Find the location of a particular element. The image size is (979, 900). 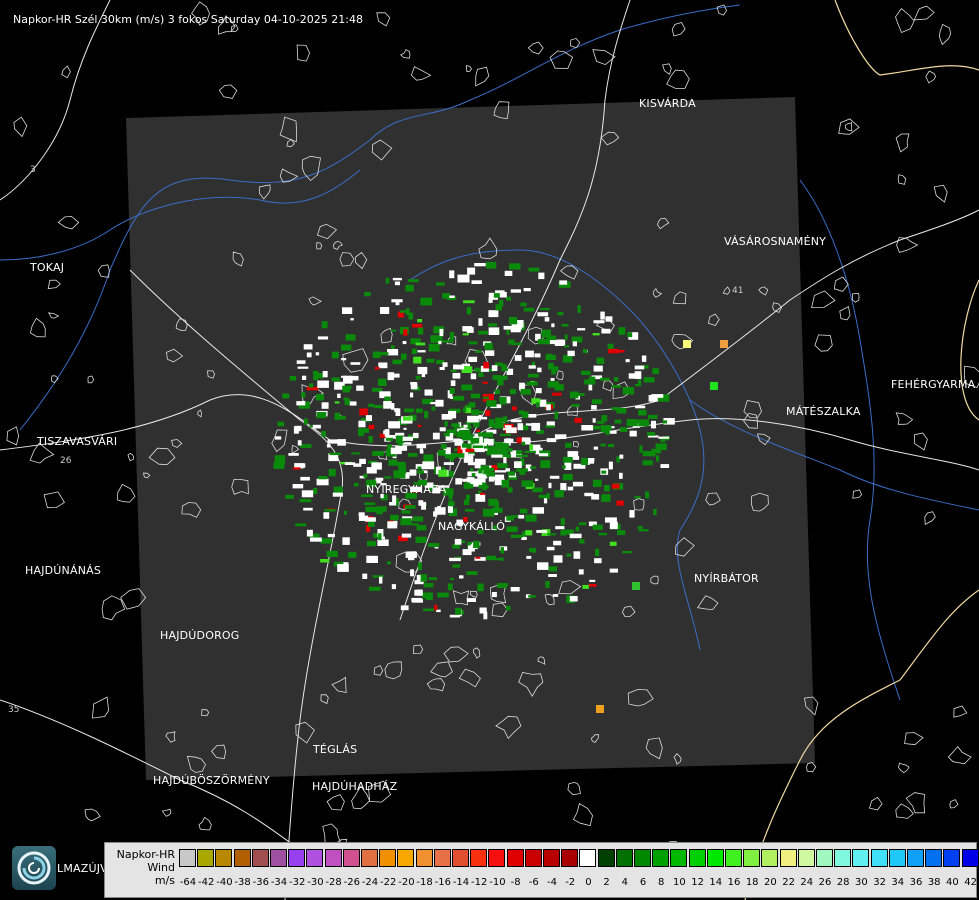

legend-tick-label: -28 is located at coordinates (333, 882).